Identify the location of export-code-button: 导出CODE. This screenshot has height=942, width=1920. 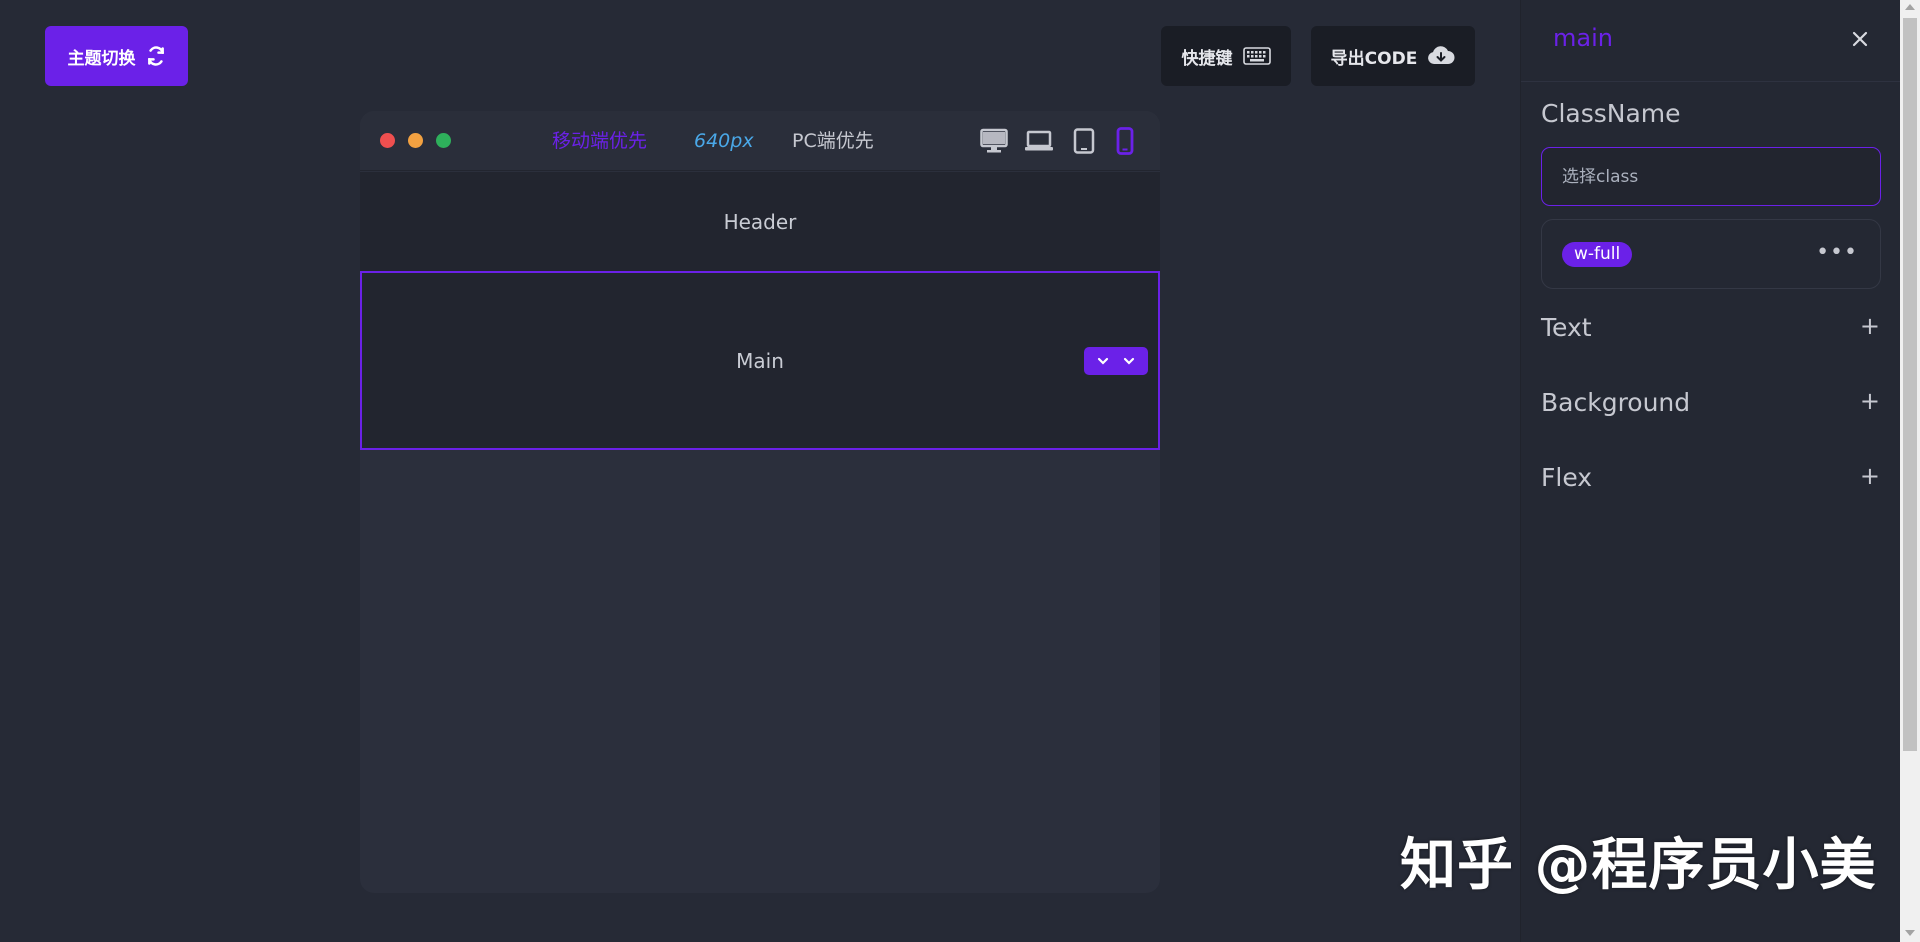
(1393, 56).